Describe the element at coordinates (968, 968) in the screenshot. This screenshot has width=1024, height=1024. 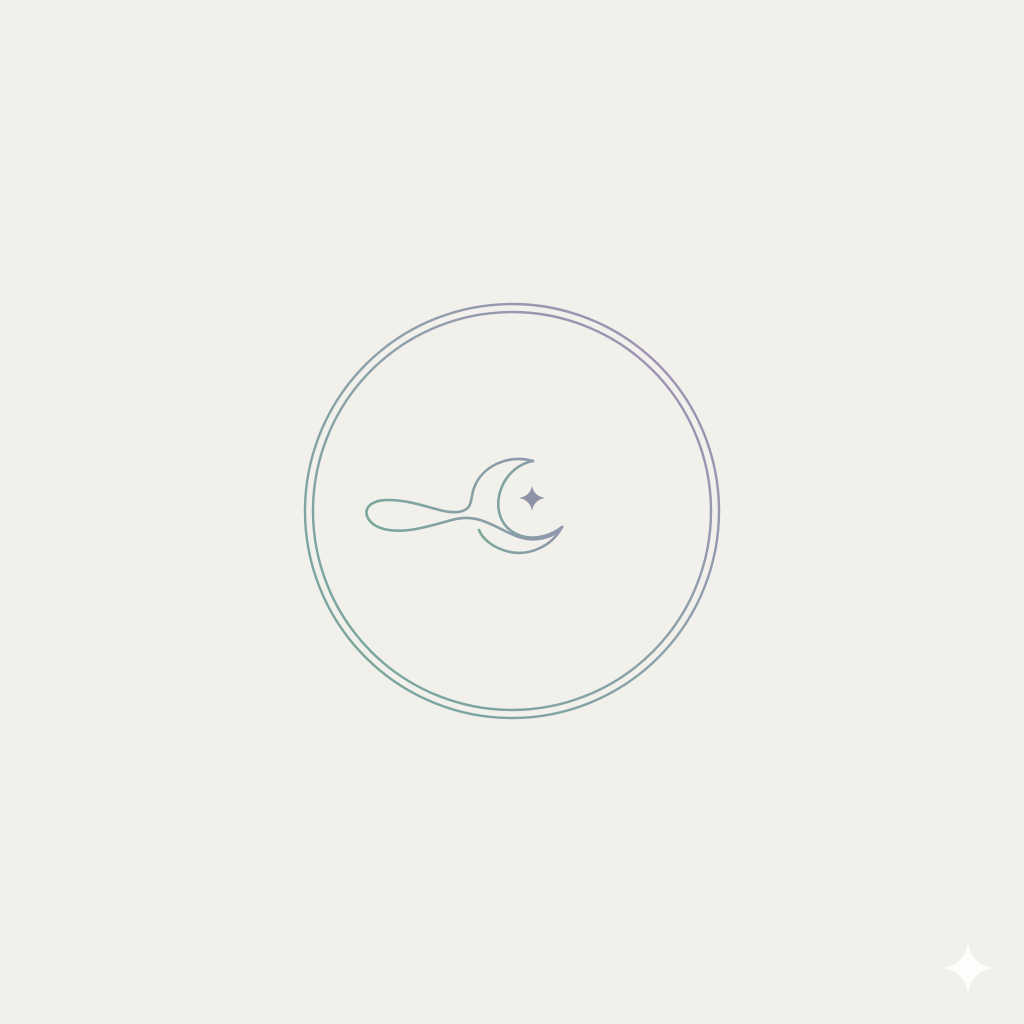
I see `sparkle-icon` at that location.